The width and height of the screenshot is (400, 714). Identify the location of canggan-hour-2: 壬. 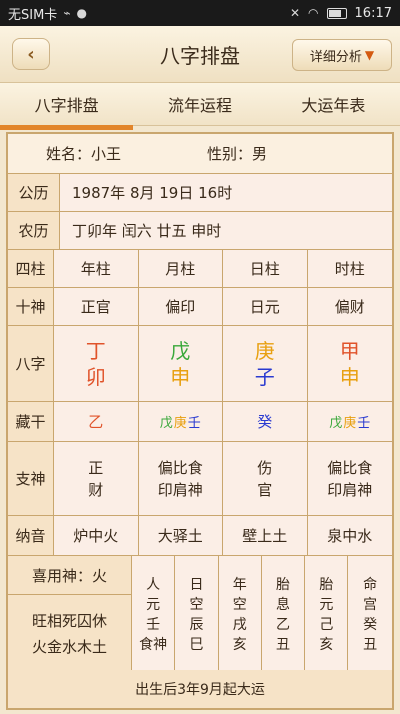
(364, 423).